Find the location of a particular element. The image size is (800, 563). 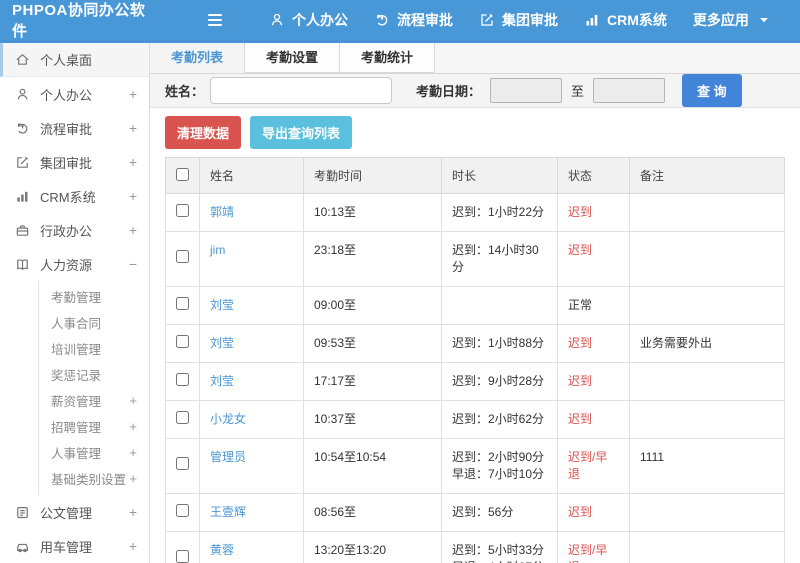

topnav-item-label: 个人办公 is located at coordinates (320, 20).